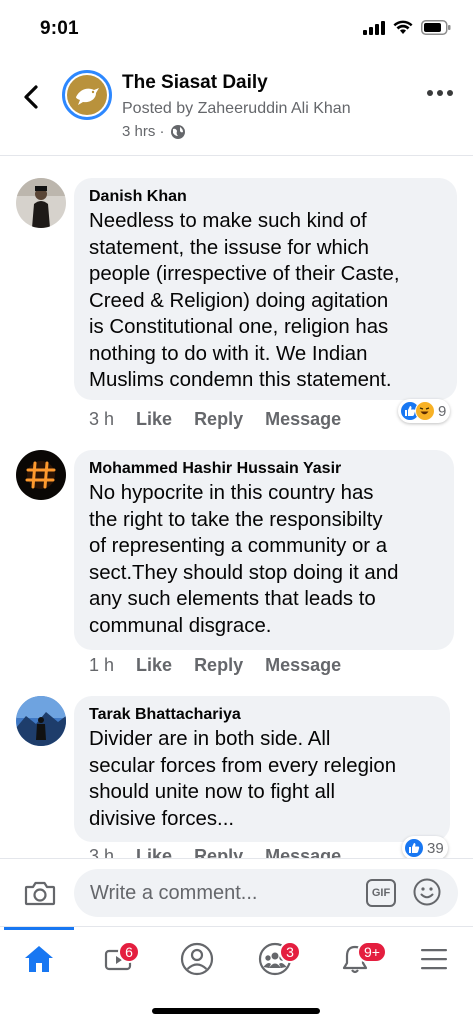 The width and height of the screenshot is (473, 1024). I want to click on posted-by: Posted by Zaheeruddin Ali Khan, so click(236, 108).